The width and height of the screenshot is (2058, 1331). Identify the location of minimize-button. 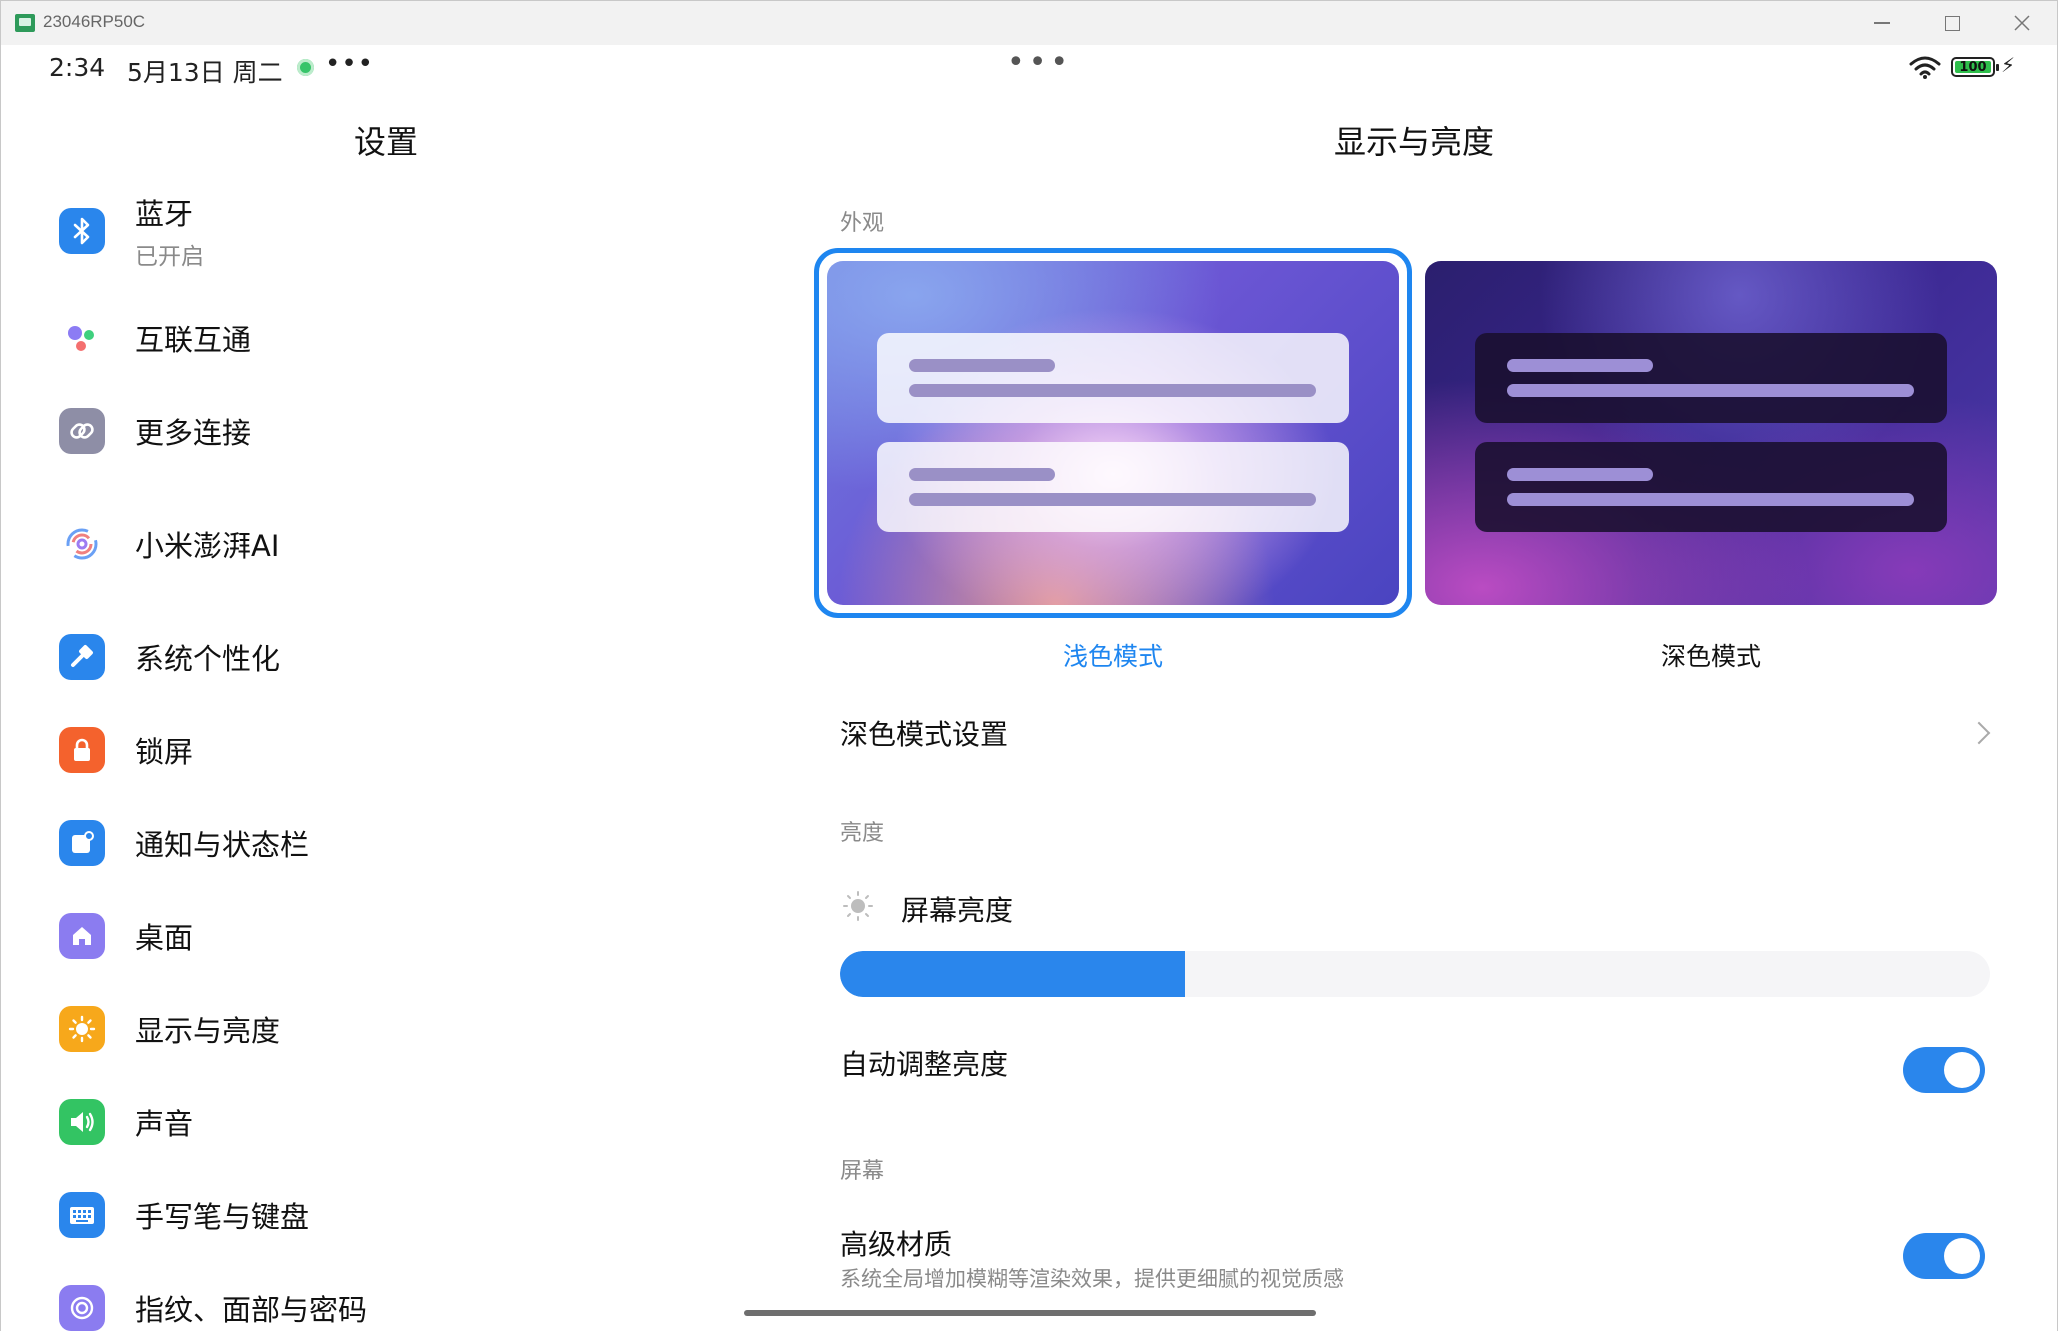
(1882, 23).